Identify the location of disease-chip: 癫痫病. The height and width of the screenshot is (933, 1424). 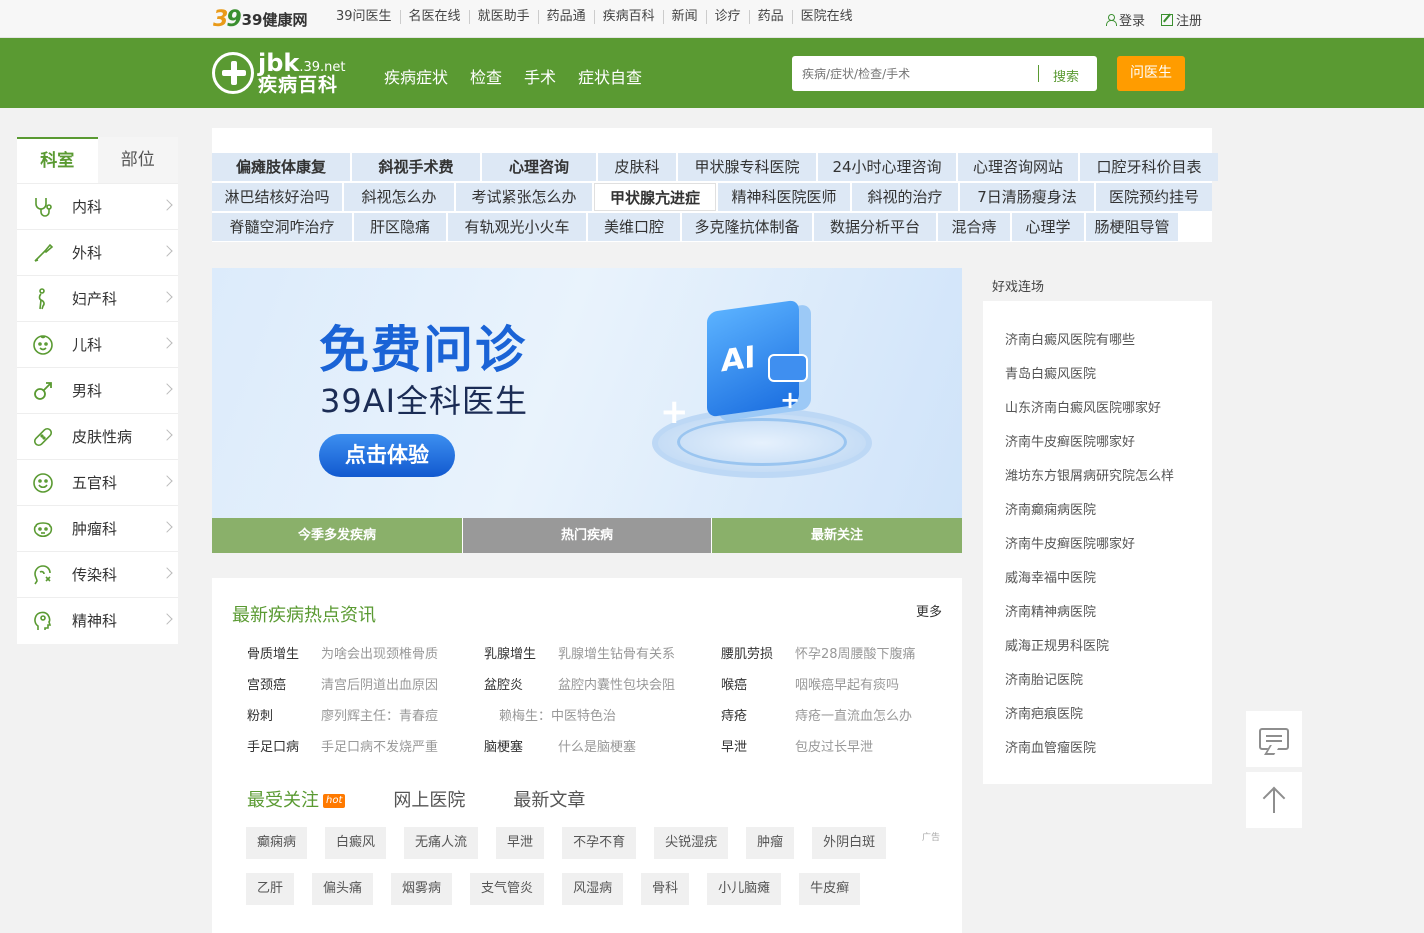
(277, 843).